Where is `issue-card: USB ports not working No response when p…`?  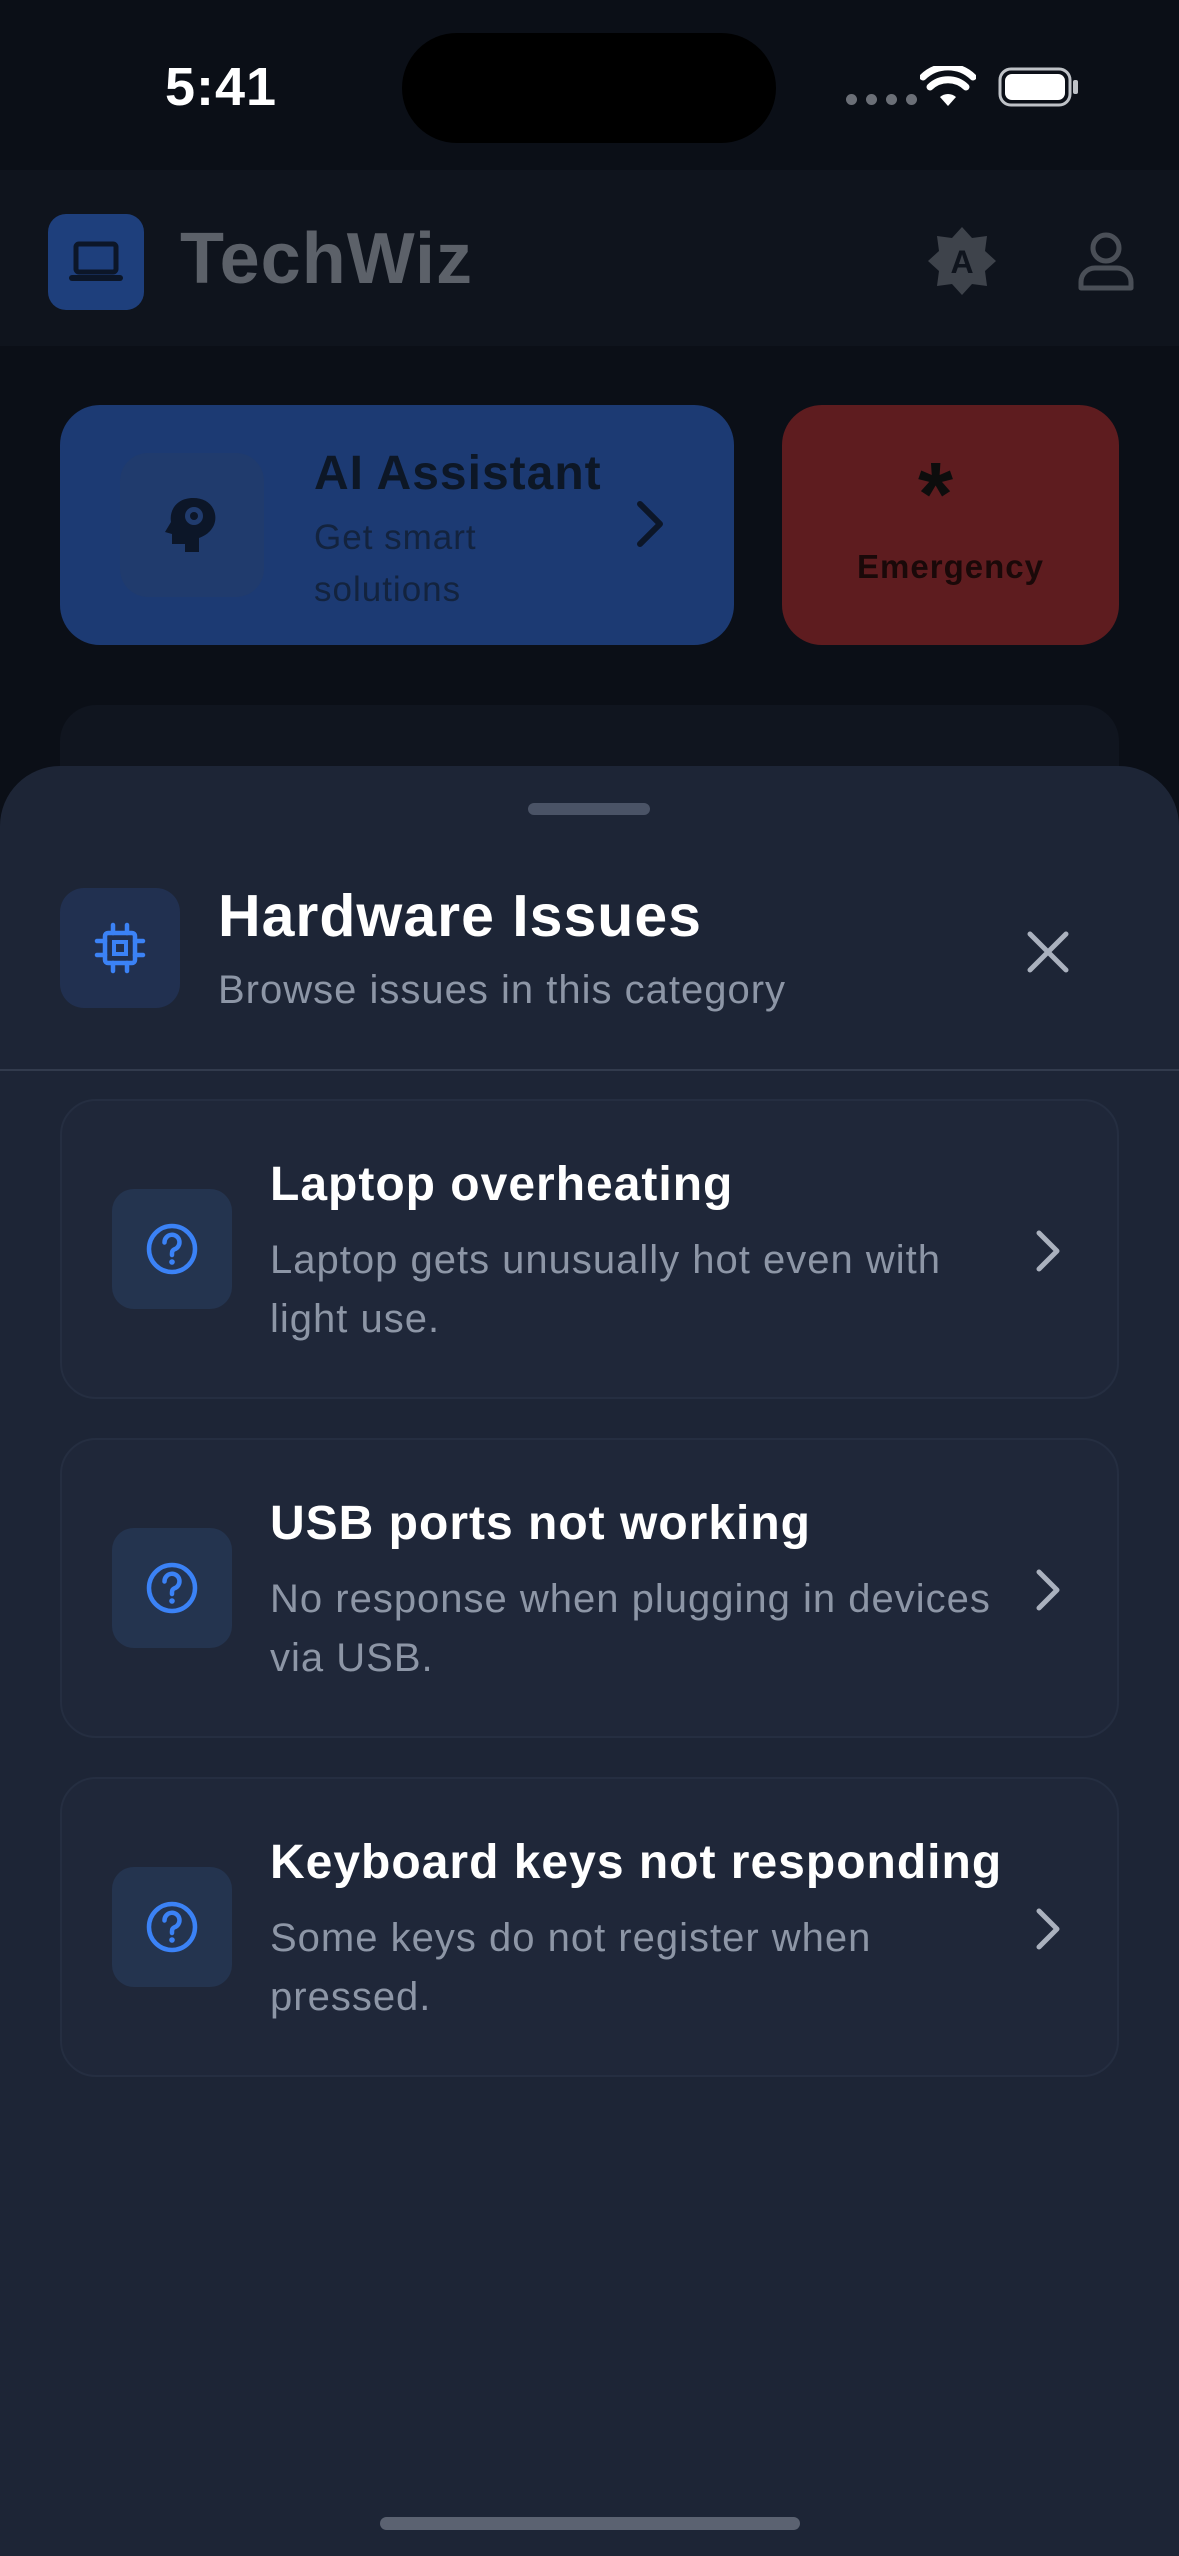 issue-card: USB ports not working No response when p… is located at coordinates (589, 1588).